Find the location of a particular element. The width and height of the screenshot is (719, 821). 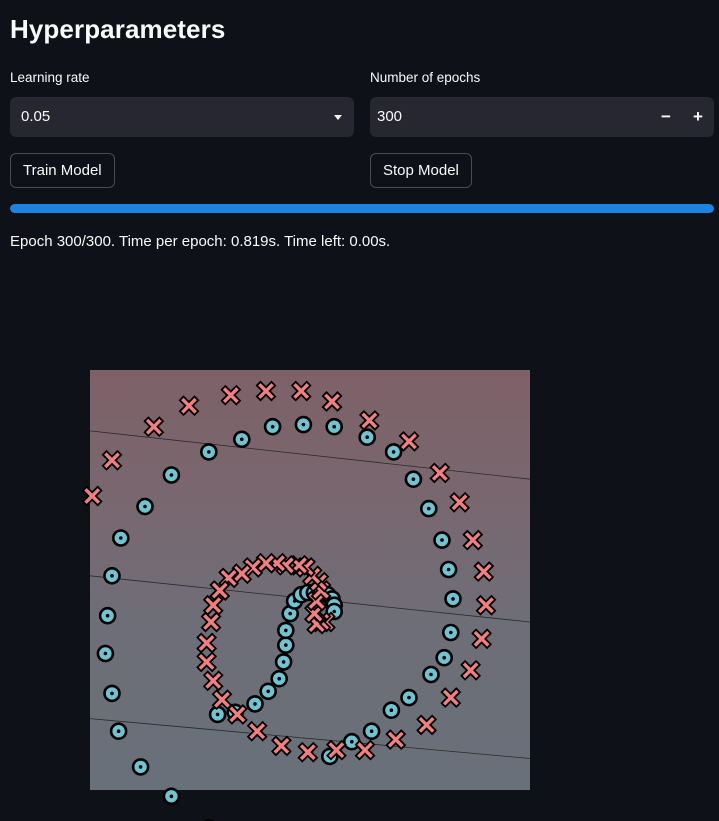

epochs-label: Number of epochs is located at coordinates (425, 77).